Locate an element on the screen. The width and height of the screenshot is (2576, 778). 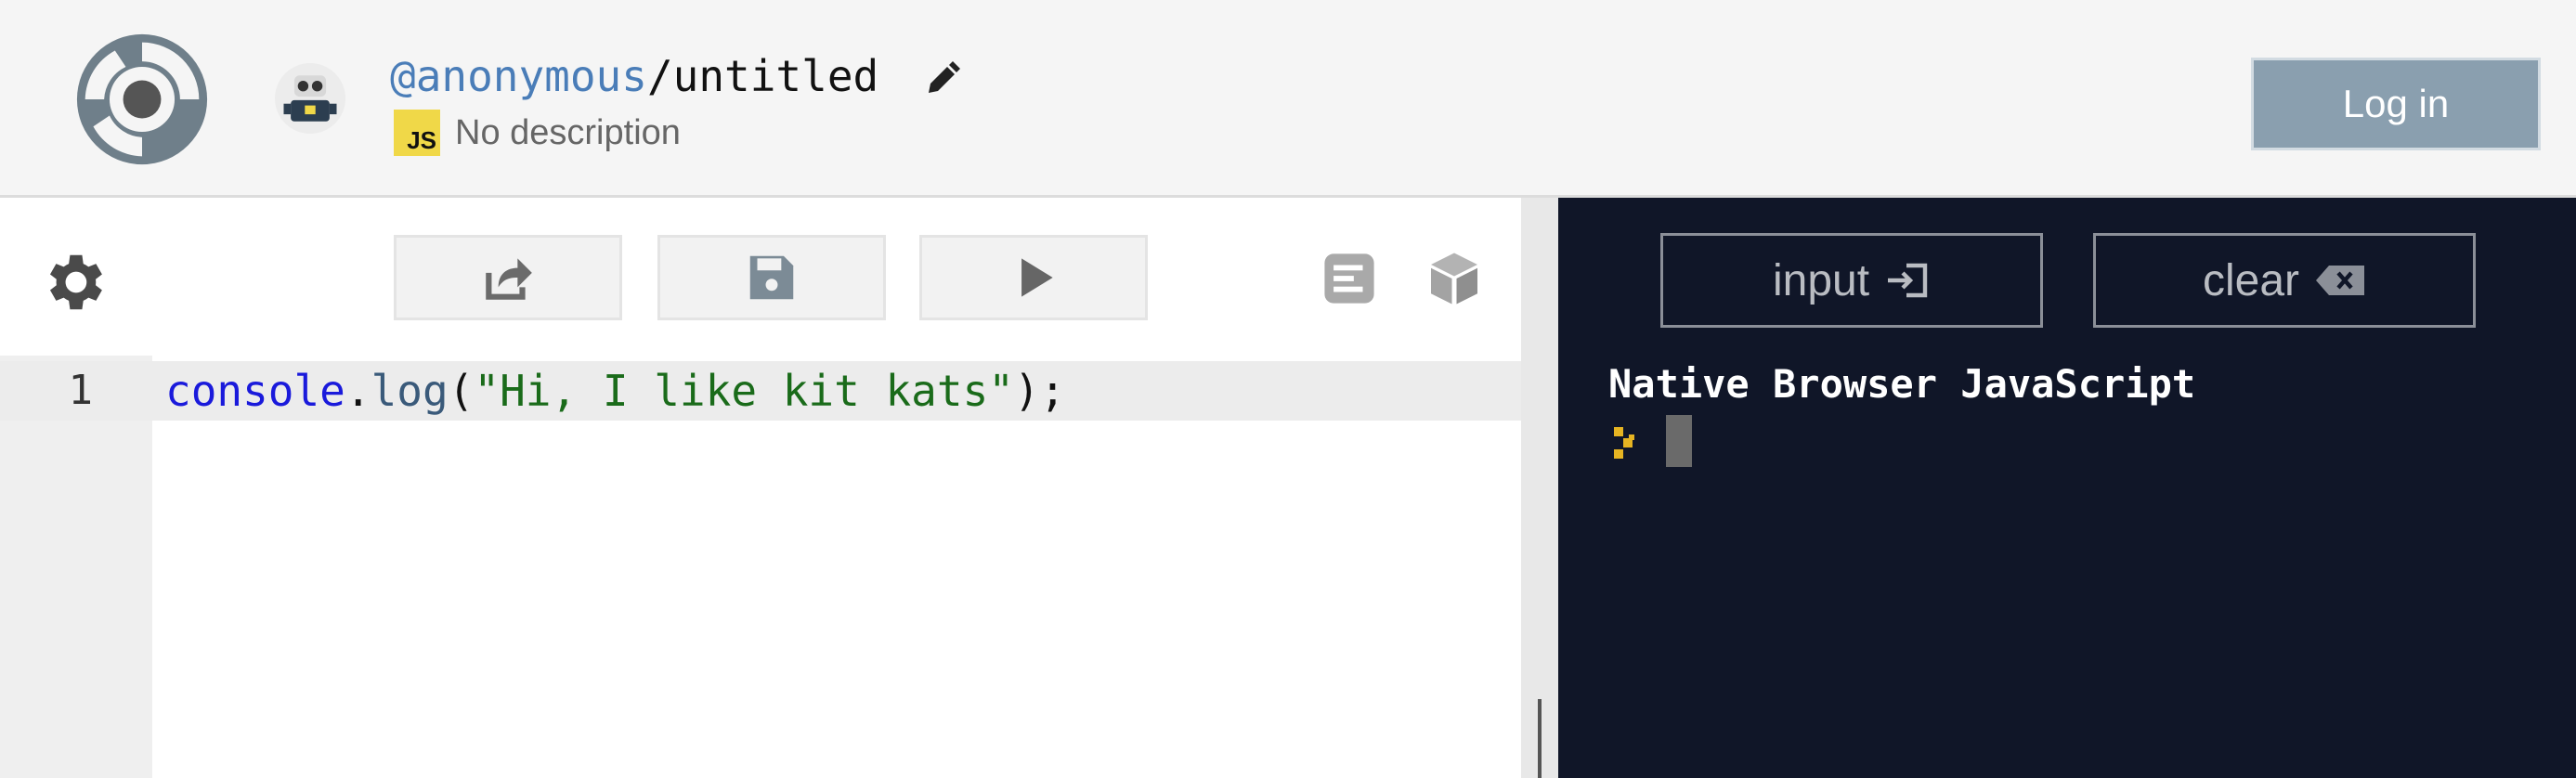
pane-divider is located at coordinates (1539, 488).